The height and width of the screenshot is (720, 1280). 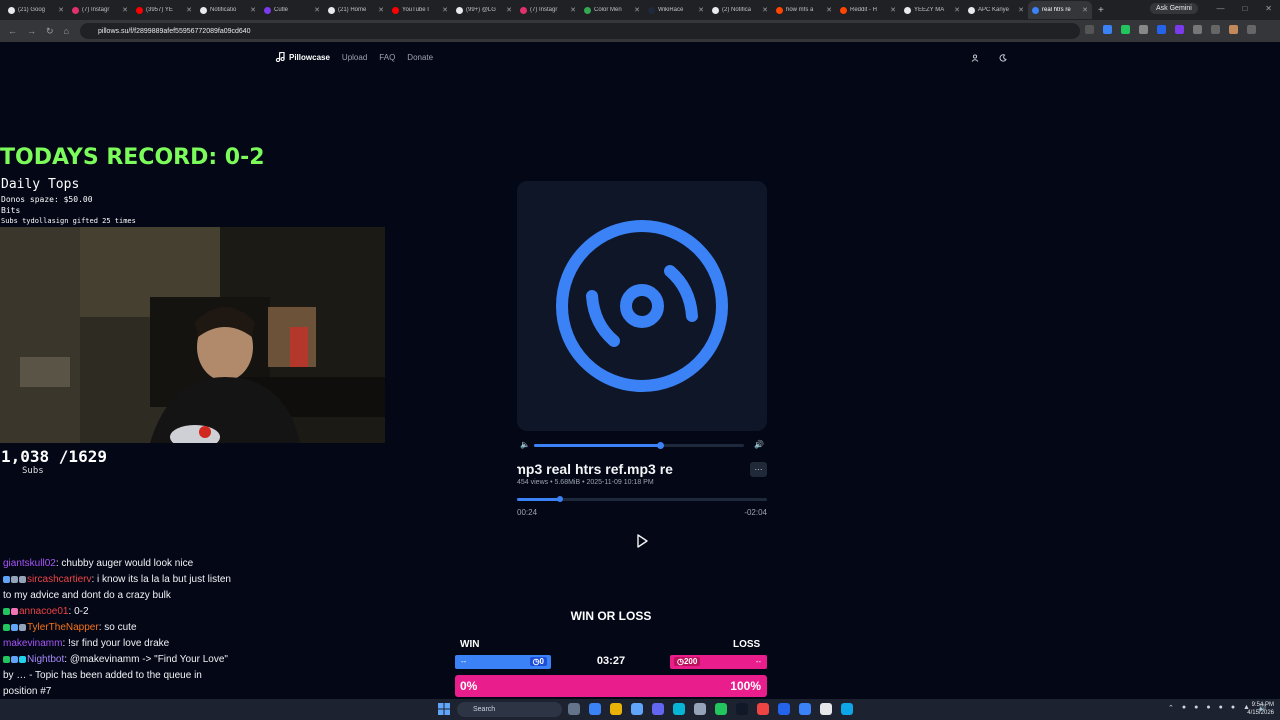 What do you see at coordinates (996, 10) in the screenshot?
I see `browser-tab: APC Kanye ✕` at bounding box center [996, 10].